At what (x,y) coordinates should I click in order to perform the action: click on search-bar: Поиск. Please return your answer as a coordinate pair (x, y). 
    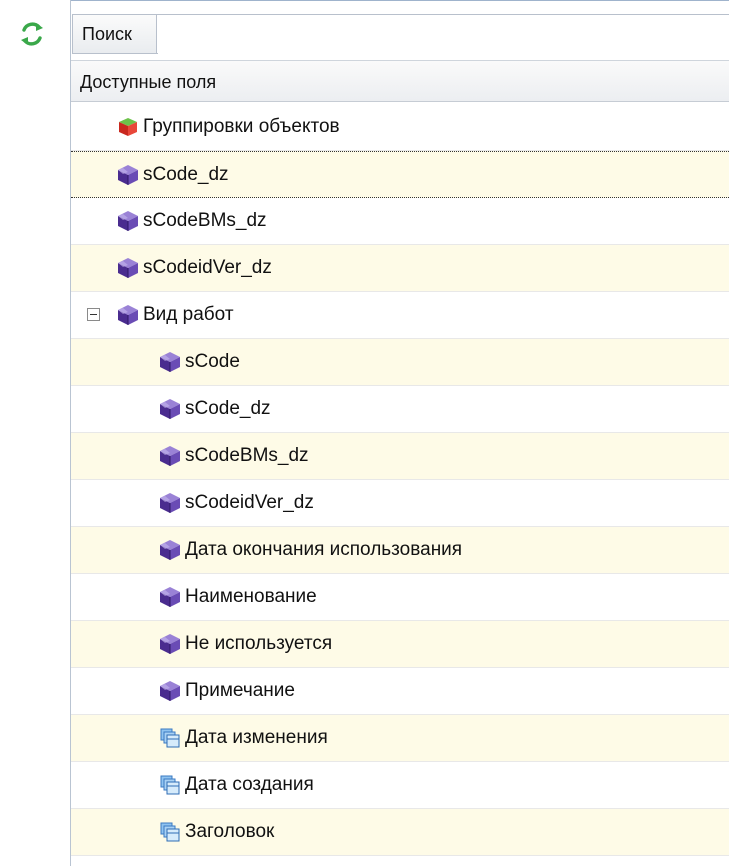
    Looking at the image, I should click on (400, 34).